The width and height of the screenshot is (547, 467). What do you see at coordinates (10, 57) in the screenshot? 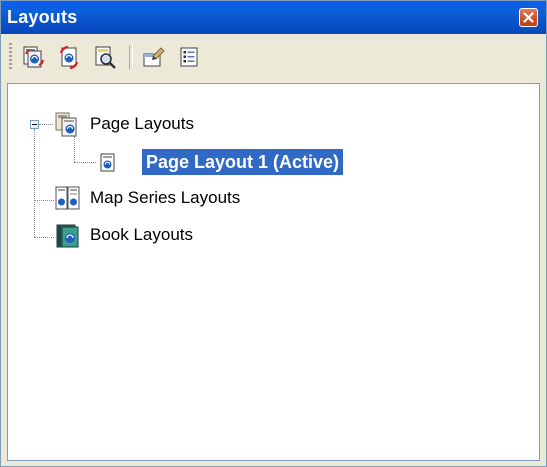
I see `toolbar-grip` at bounding box center [10, 57].